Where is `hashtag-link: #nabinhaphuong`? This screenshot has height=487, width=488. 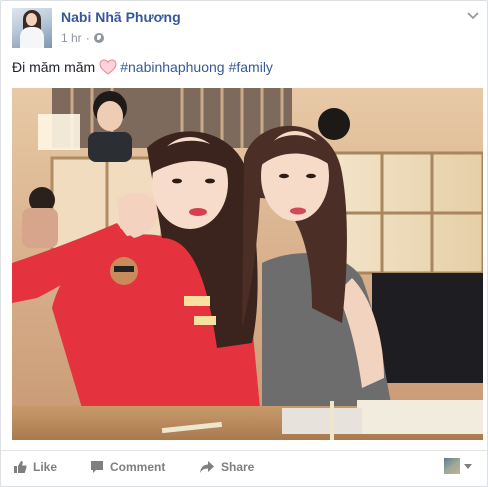 hashtag-link: #nabinhaphuong is located at coordinates (172, 67).